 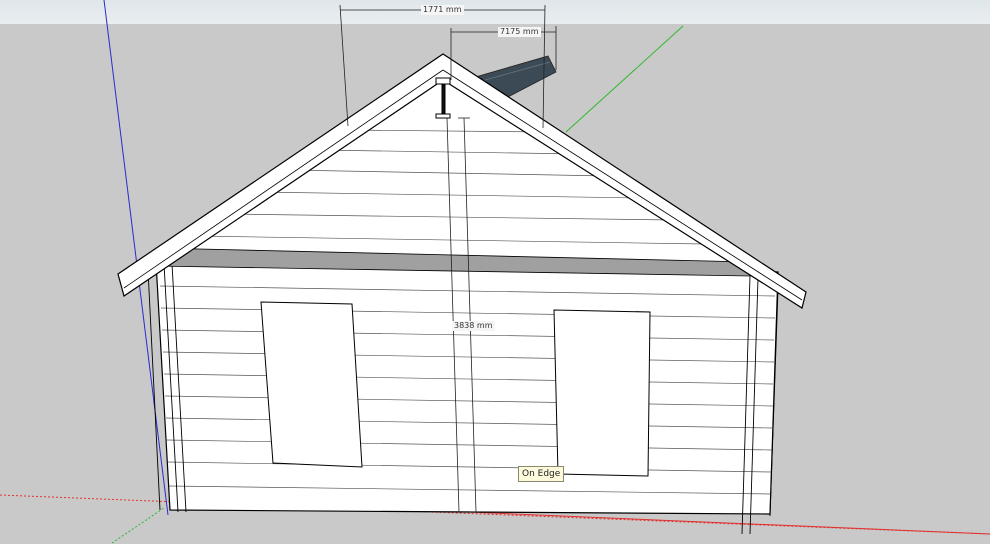 What do you see at coordinates (311, 384) in the screenshot?
I see `window-left` at bounding box center [311, 384].